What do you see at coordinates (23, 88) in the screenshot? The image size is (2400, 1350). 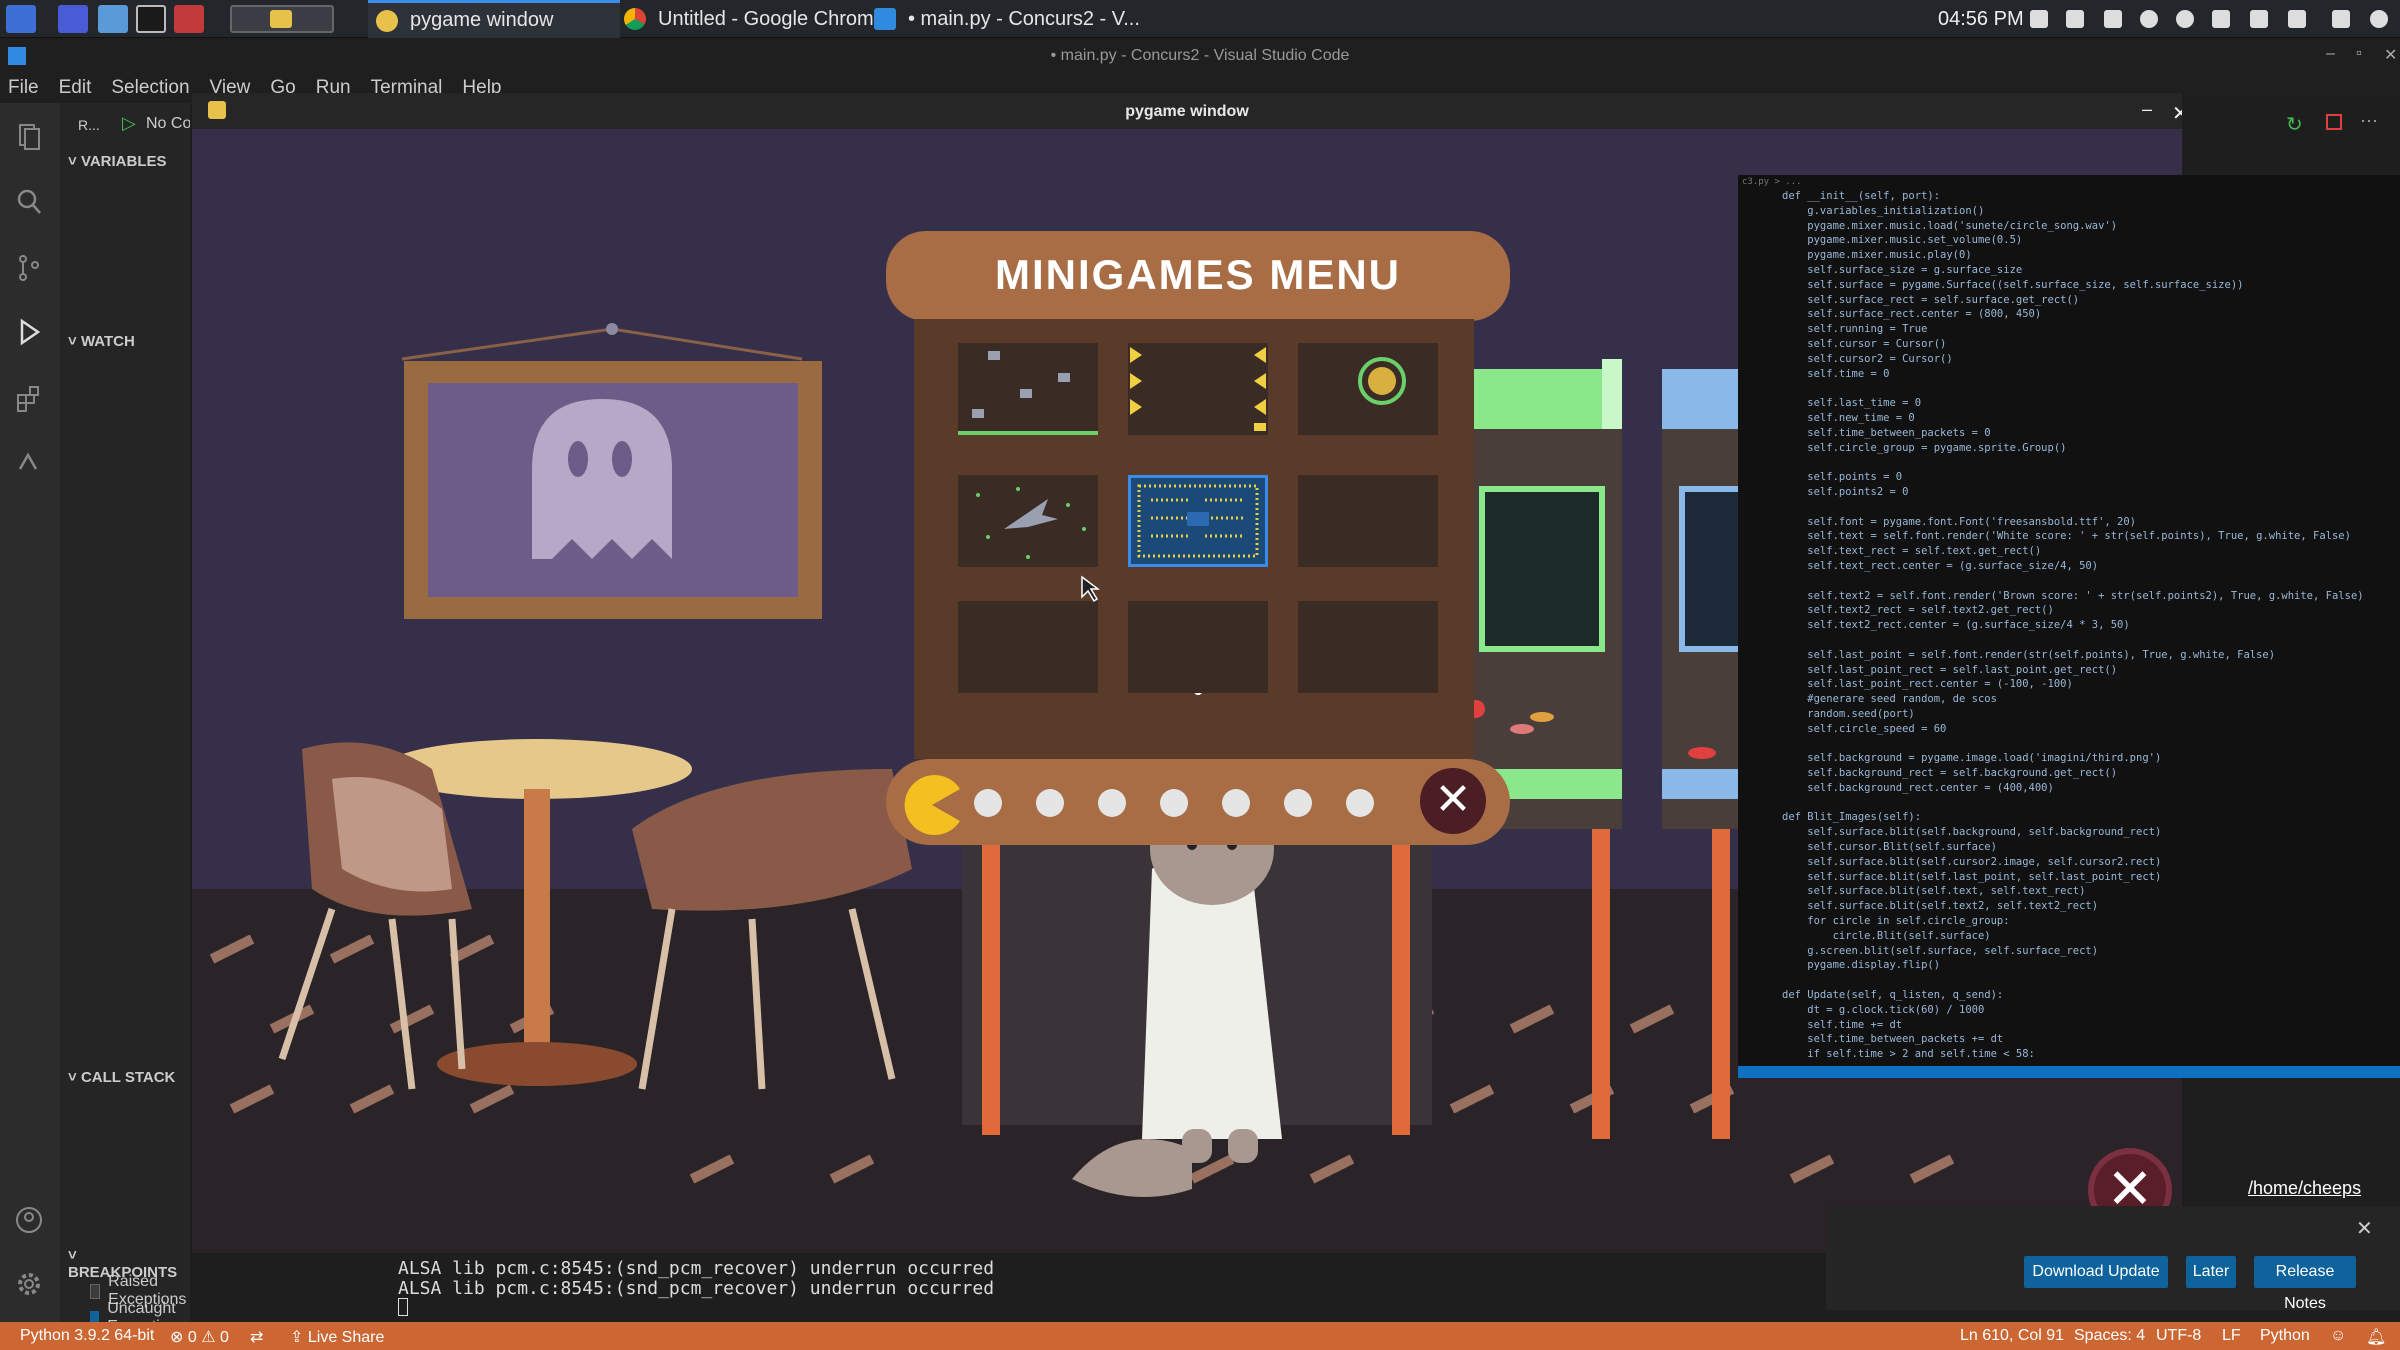 I see `menu-file: File` at bounding box center [23, 88].